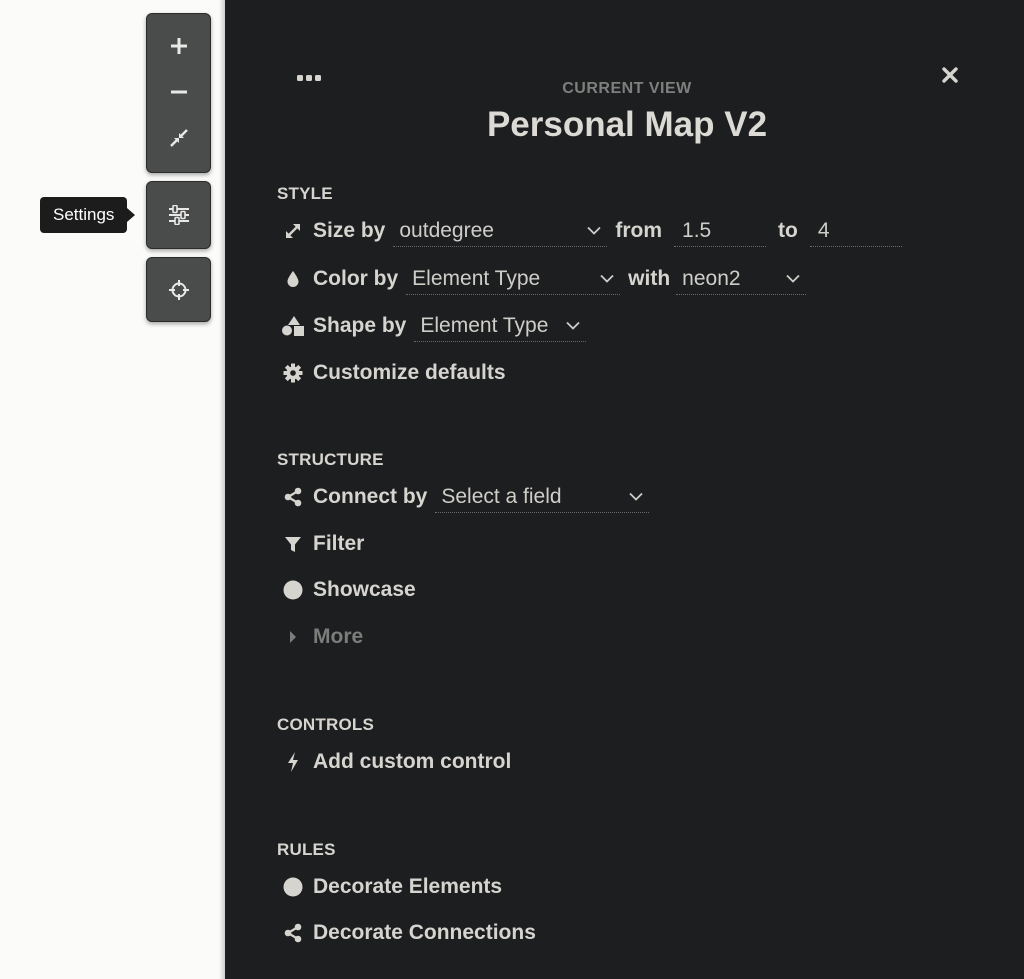 This screenshot has width=1024, height=979. What do you see at coordinates (741, 279) in the screenshot?
I see `palette-dropdown: neon2` at bounding box center [741, 279].